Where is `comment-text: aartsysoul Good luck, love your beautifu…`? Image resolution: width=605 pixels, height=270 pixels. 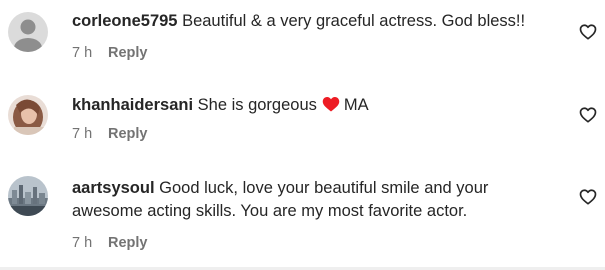
comment-text: aartsysoul Good luck, love your beautifu… is located at coordinates (307, 200).